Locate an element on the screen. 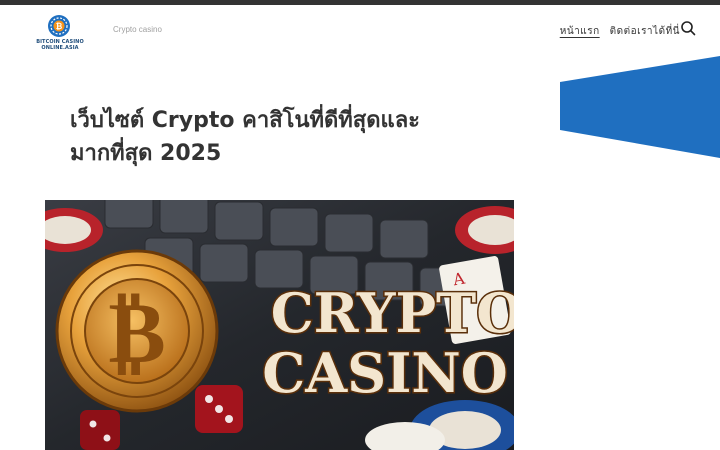 Image resolution: width=720 pixels, height=450 pixels. main-nav: หน้าแรก ติดต่อเราได้ที่นี่ is located at coordinates (620, 31).